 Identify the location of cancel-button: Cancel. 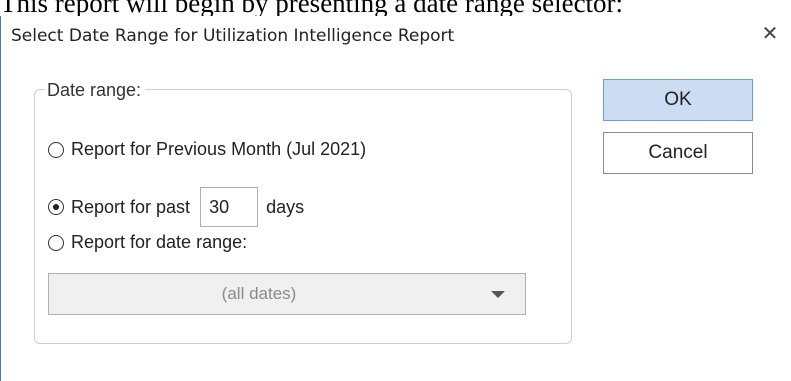
(678, 153).